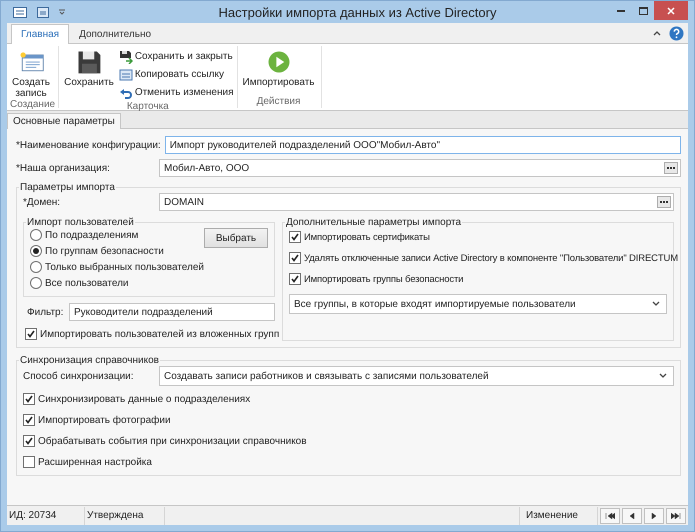  What do you see at coordinates (384, 279) in the screenshot?
I see `option-label: Импортировать группы безопасности` at bounding box center [384, 279].